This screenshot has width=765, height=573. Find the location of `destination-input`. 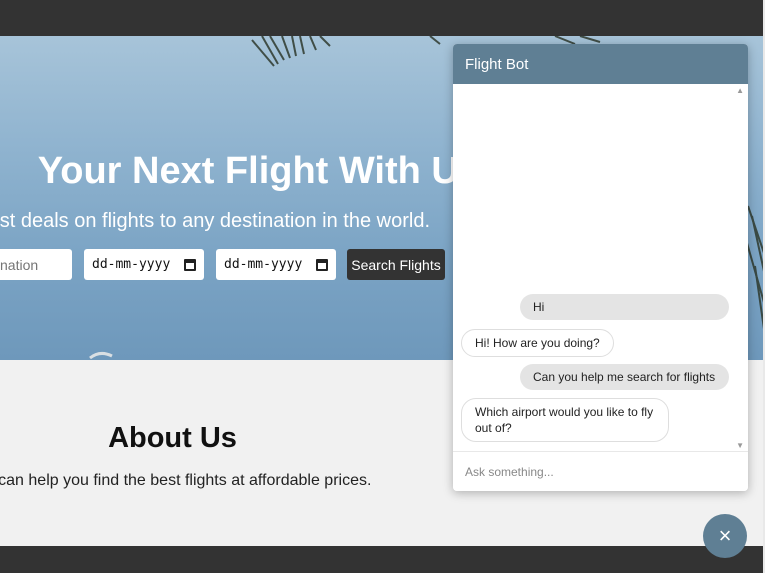

destination-input is located at coordinates (36, 264).